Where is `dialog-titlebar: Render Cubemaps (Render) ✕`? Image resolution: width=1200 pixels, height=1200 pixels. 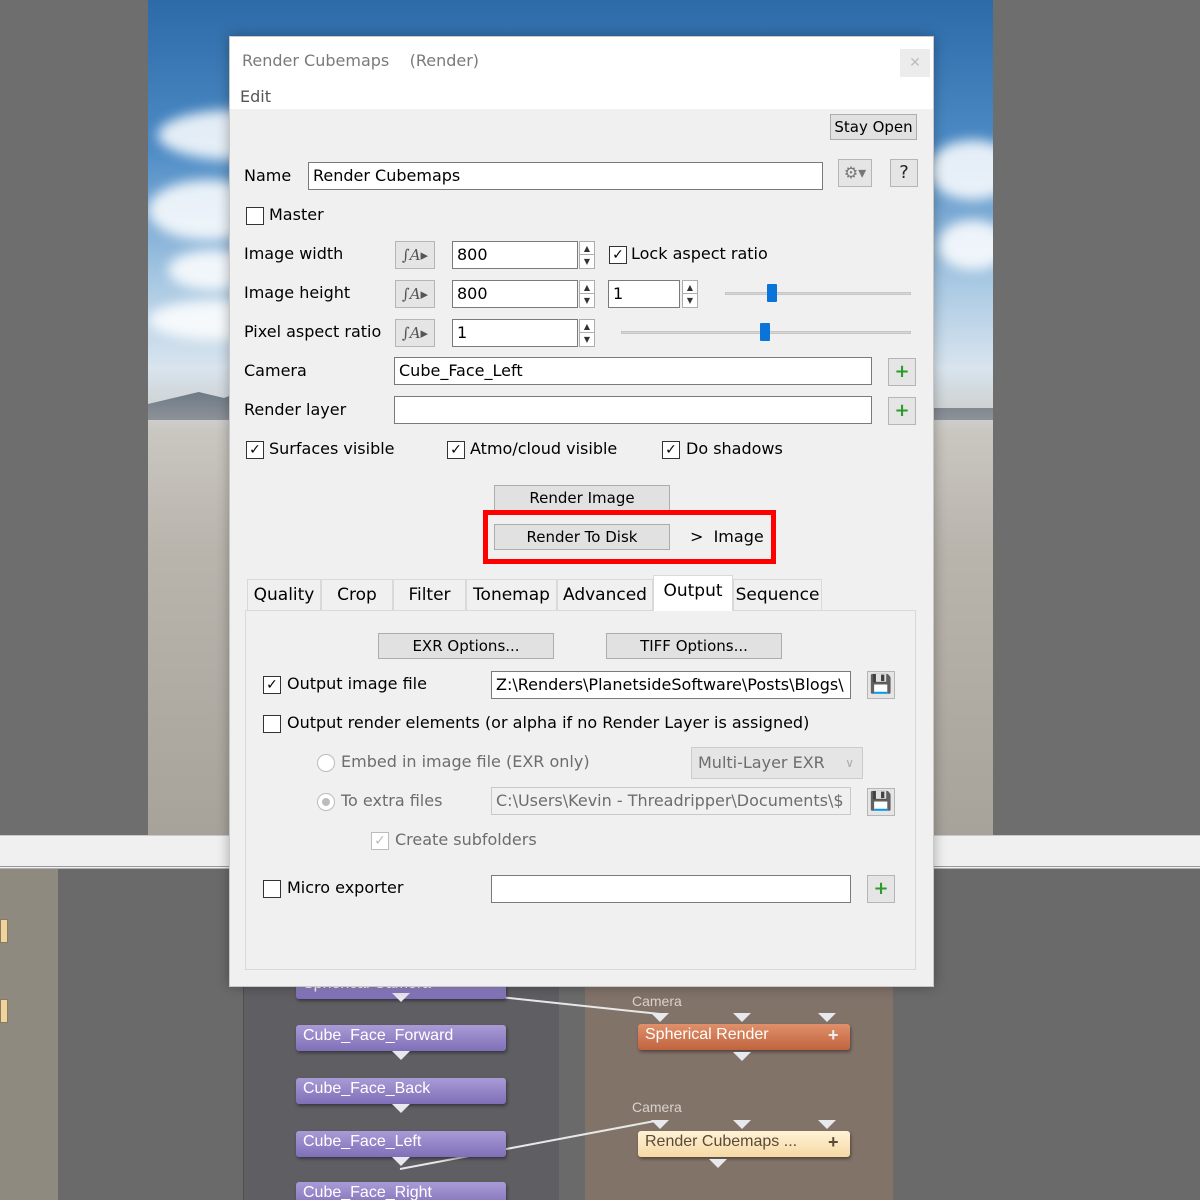 dialog-titlebar: Render Cubemaps (Render) ✕ is located at coordinates (581, 61).